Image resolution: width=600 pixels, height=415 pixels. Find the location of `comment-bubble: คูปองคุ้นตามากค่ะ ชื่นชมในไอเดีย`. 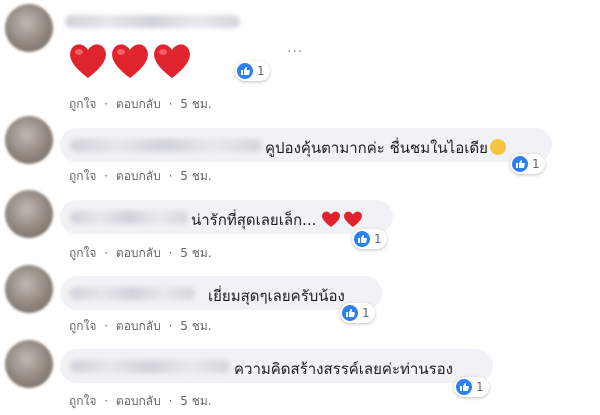

comment-bubble: คูปองคุ้นตามากค่ะ ชื่นชมในไอเดีย is located at coordinates (306, 145).